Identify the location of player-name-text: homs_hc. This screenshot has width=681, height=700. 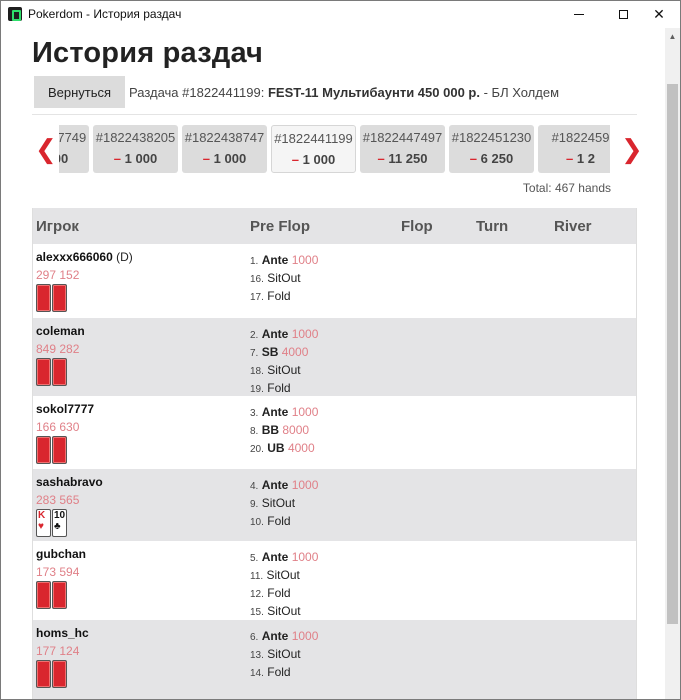
(62, 633).